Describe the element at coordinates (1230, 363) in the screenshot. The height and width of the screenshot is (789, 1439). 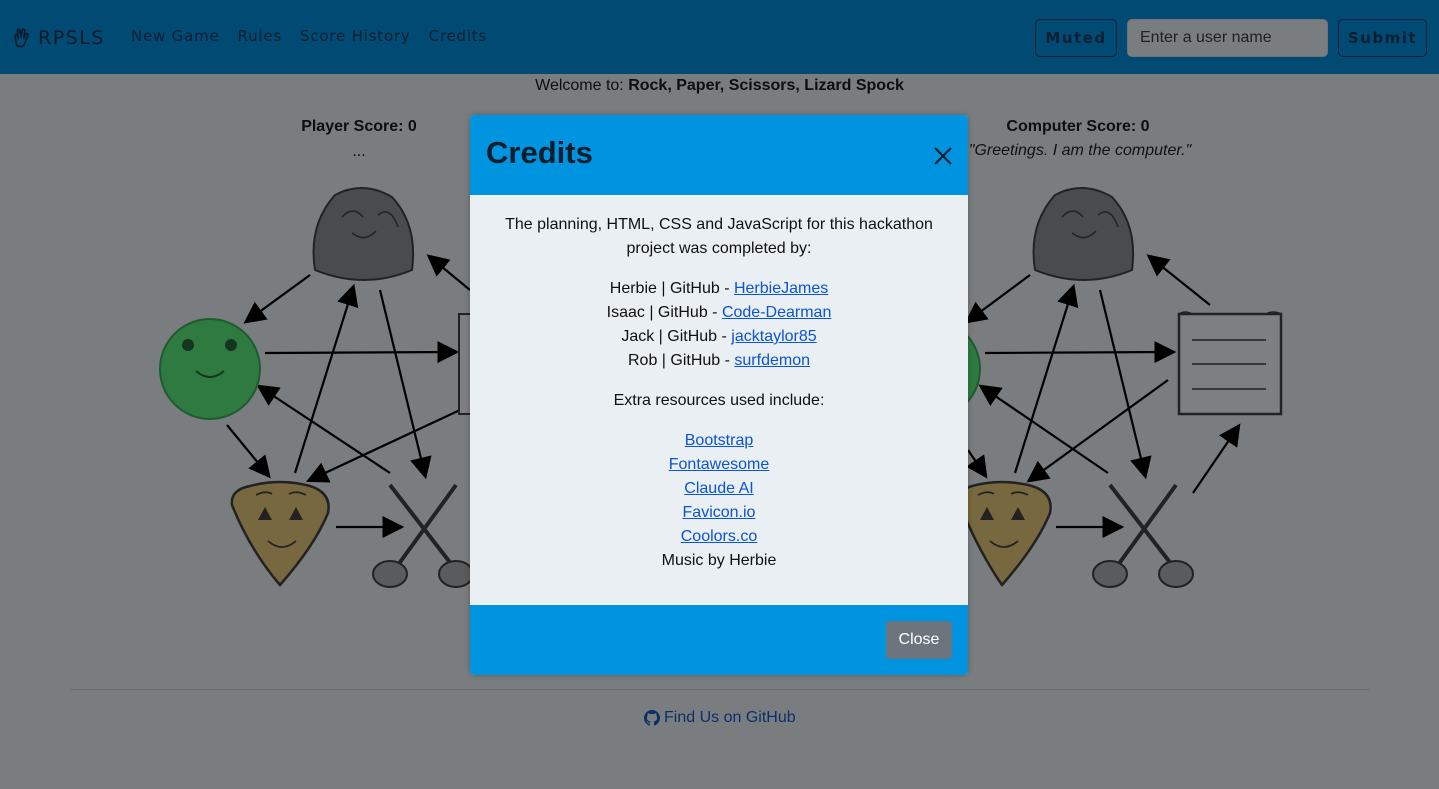
I see `computer-paper` at that location.